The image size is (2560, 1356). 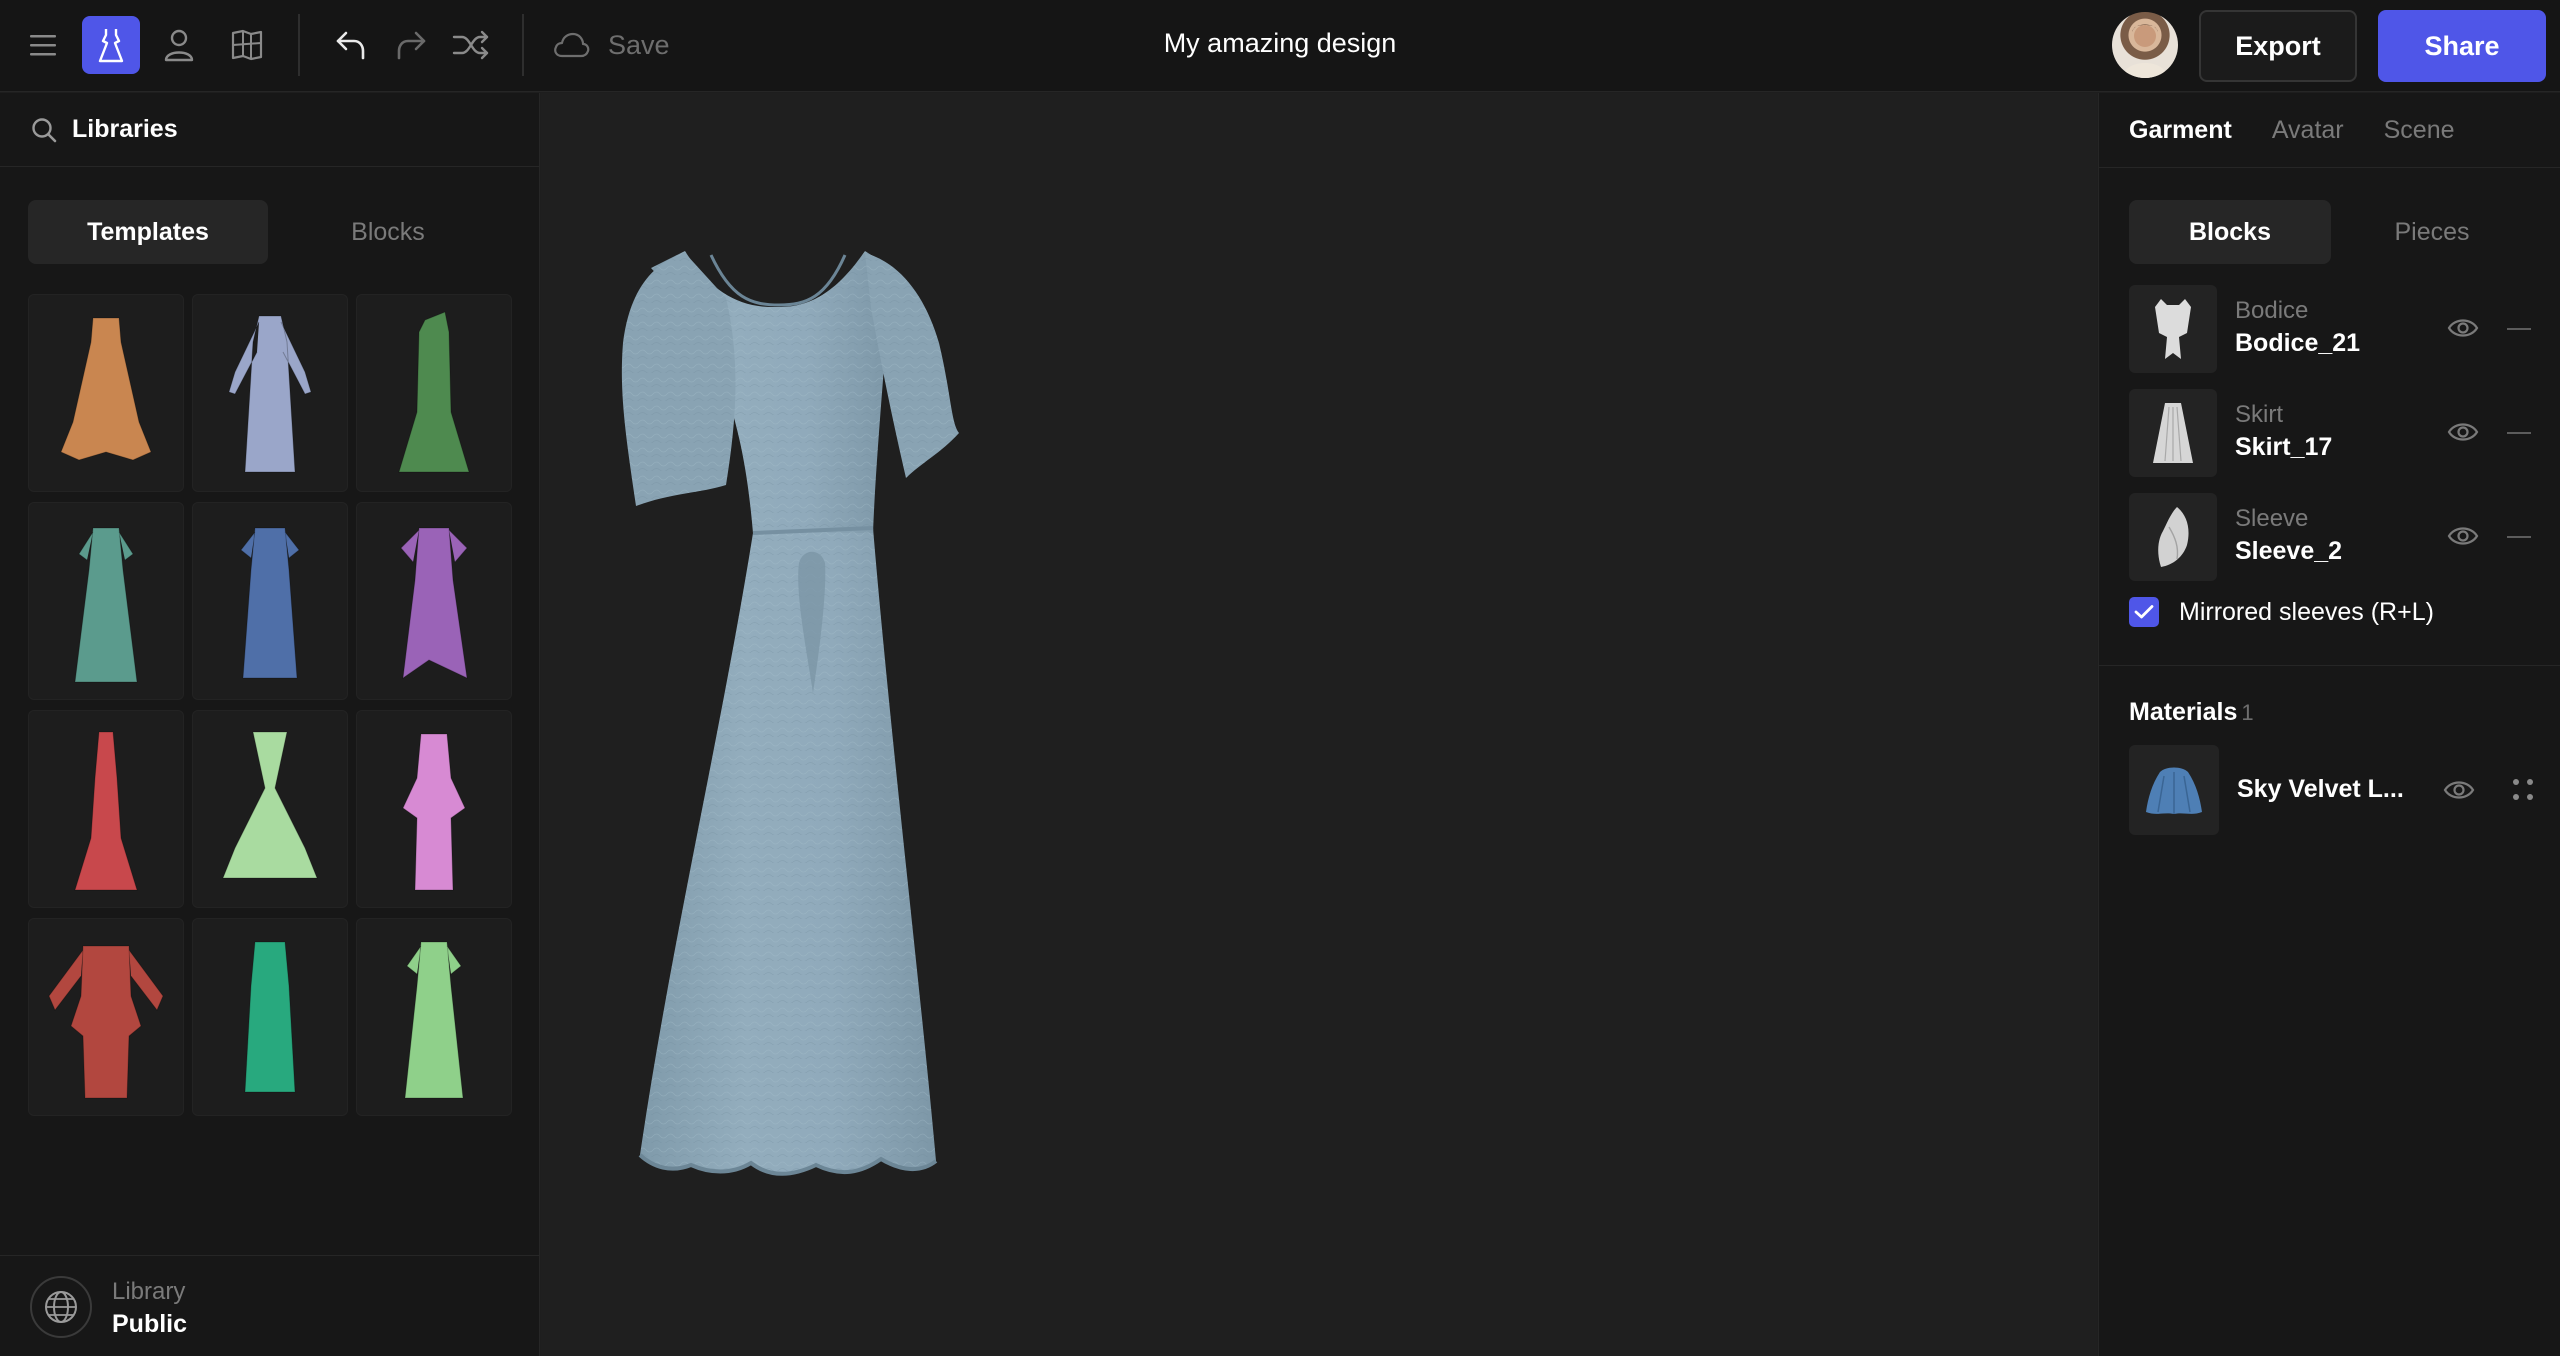 What do you see at coordinates (2419, 130) in the screenshot?
I see `tab-scene: Scene` at bounding box center [2419, 130].